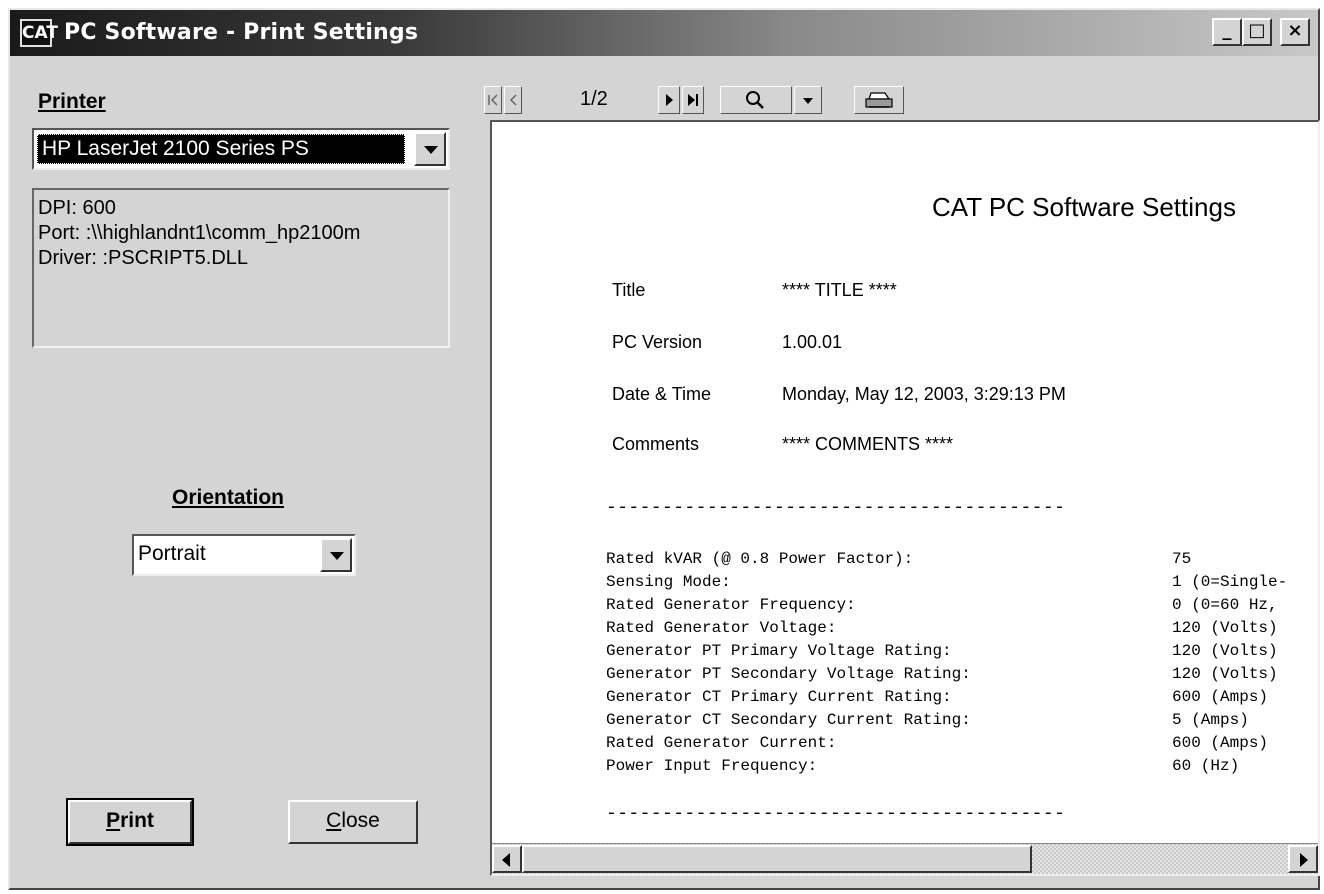  I want to click on setting-name: Rated Generator Voltage:, so click(721, 628).